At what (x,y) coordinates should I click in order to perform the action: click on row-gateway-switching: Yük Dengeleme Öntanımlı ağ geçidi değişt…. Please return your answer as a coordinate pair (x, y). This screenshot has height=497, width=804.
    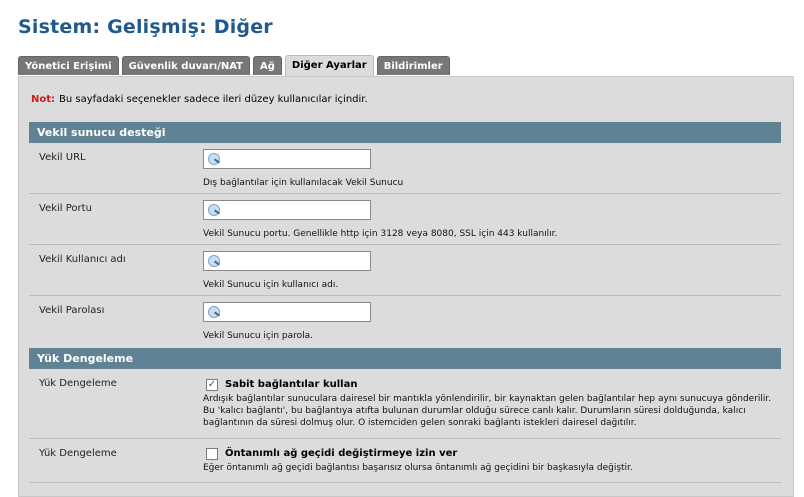
    Looking at the image, I should click on (405, 461).